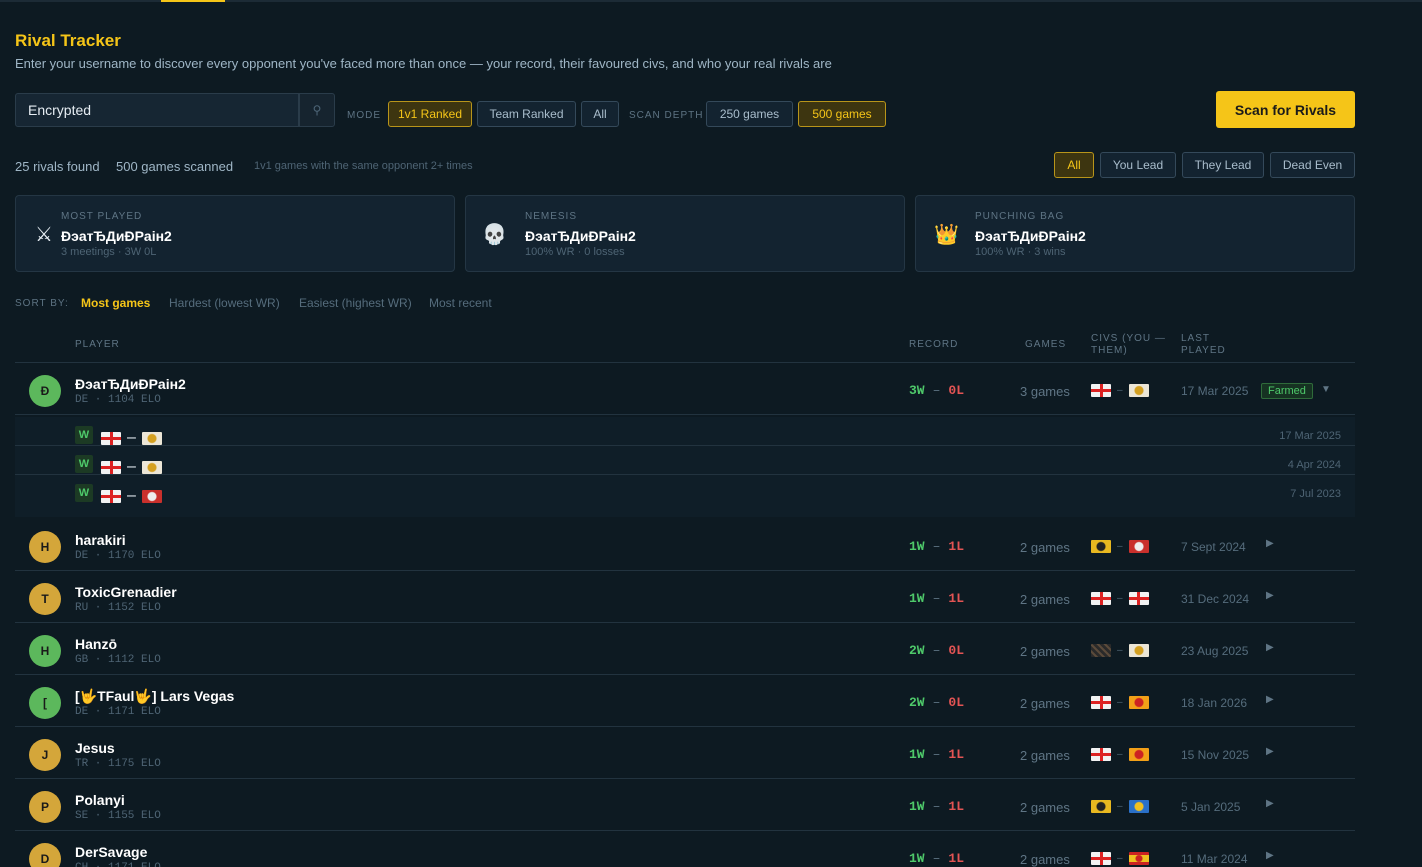 This screenshot has height=867, width=1422. Describe the element at coordinates (118, 816) in the screenshot. I see `player-meta: SE · 1155 ELO` at that location.